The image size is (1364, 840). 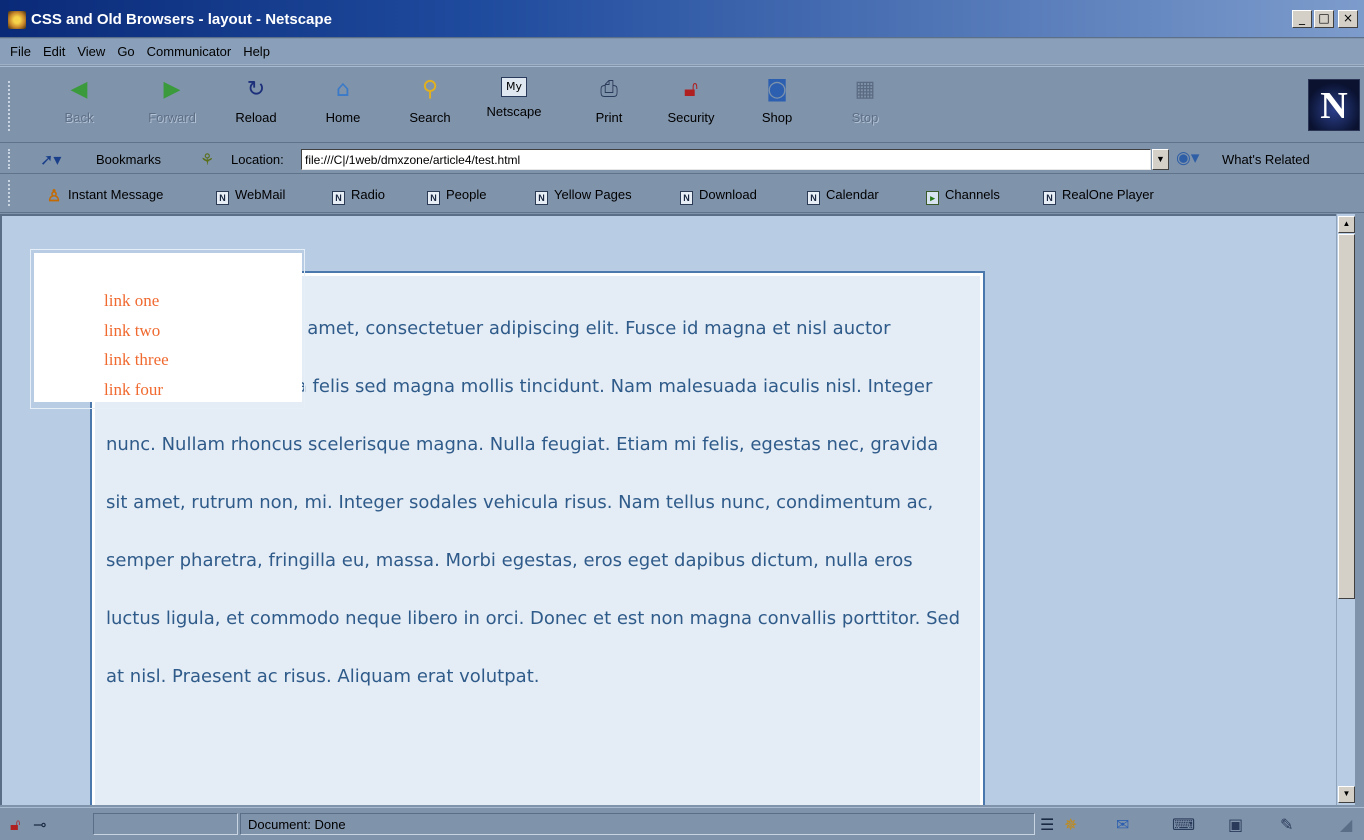 I want to click on search-icon: ⚲, so click(x=430, y=89).